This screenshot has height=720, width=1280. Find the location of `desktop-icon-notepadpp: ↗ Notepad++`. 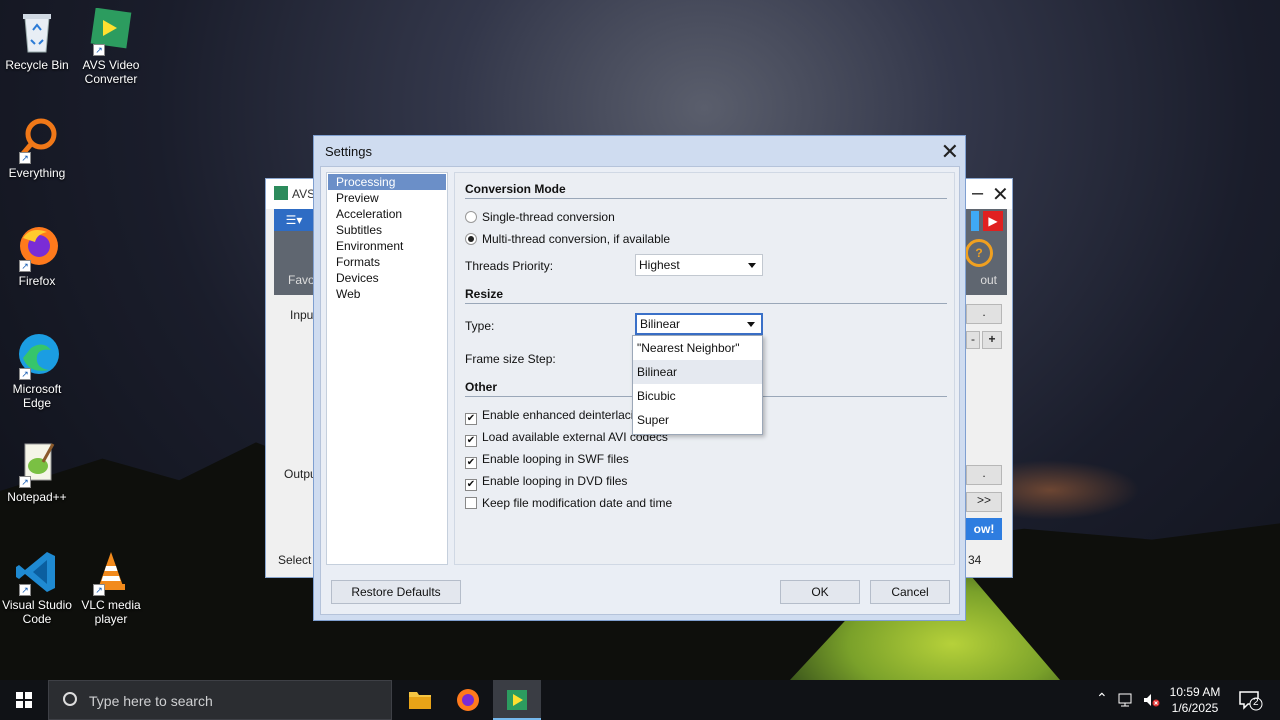

desktop-icon-notepadpp: ↗ Notepad++ is located at coordinates (38, 472).